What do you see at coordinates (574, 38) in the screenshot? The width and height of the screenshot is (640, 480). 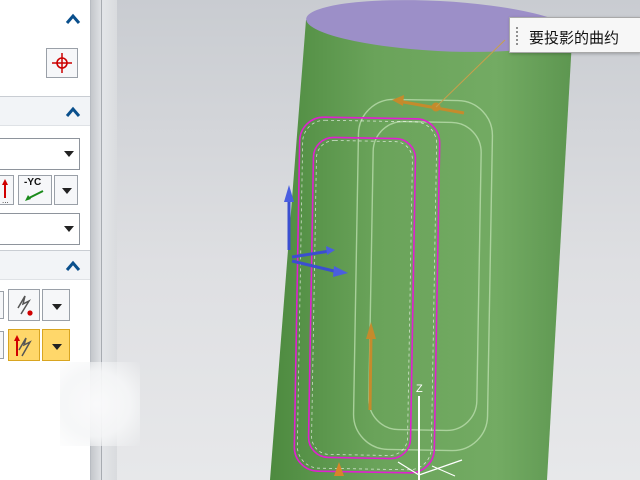 I see `tooltip-text: 要投影的曲约` at bounding box center [574, 38].